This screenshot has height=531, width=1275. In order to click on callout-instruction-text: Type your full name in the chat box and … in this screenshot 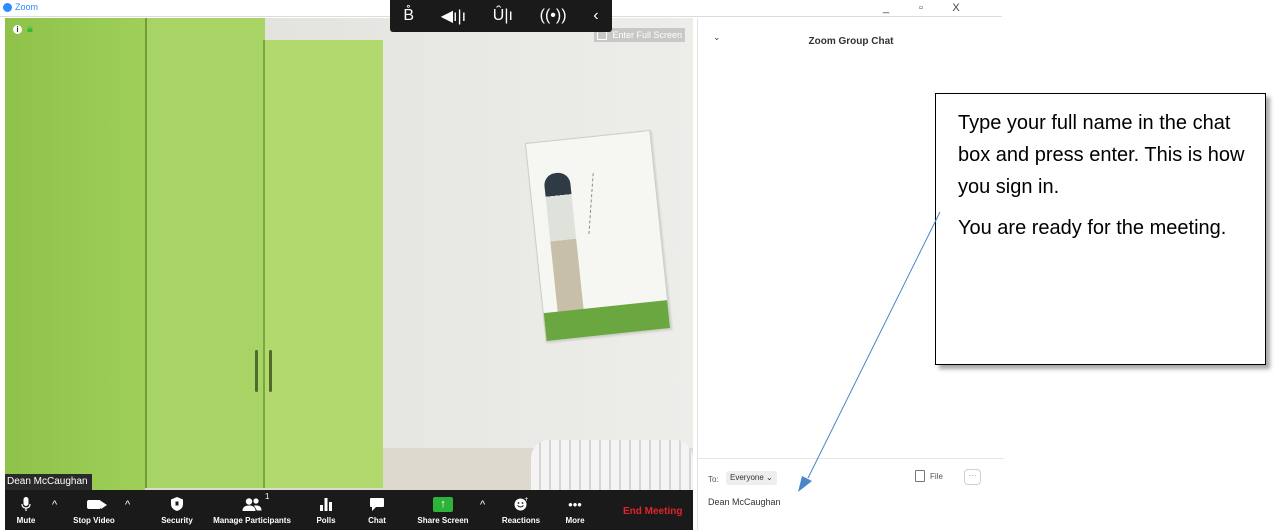, I will do `click(1101, 155)`.